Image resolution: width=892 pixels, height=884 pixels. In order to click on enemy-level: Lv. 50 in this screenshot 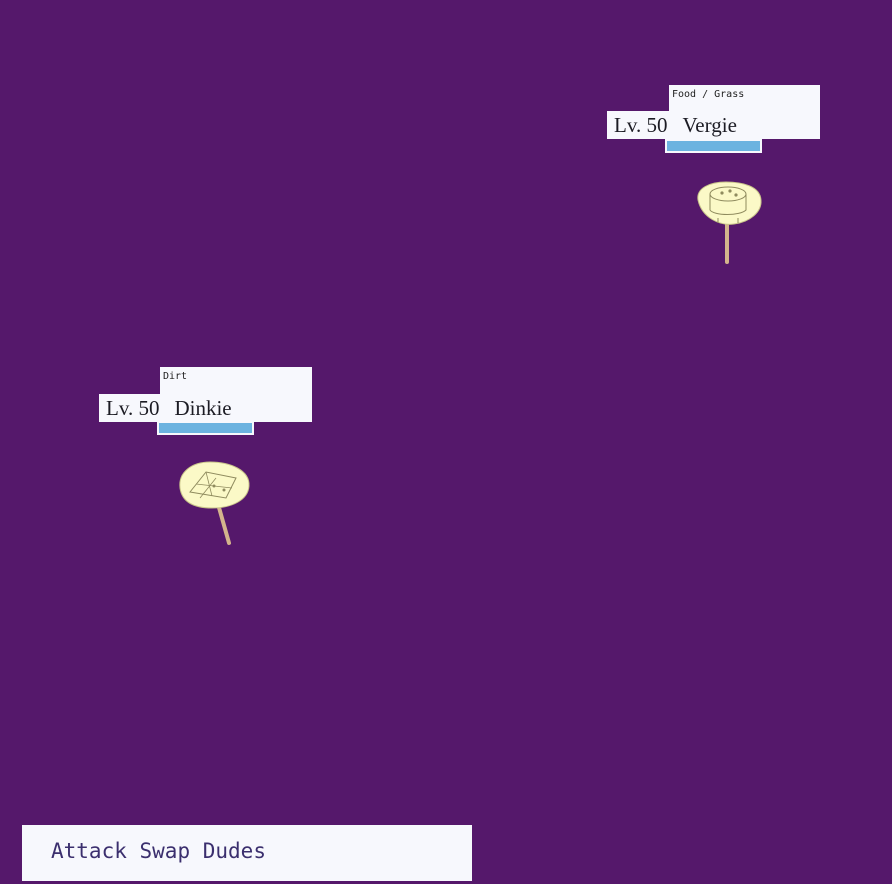, I will do `click(641, 125)`.